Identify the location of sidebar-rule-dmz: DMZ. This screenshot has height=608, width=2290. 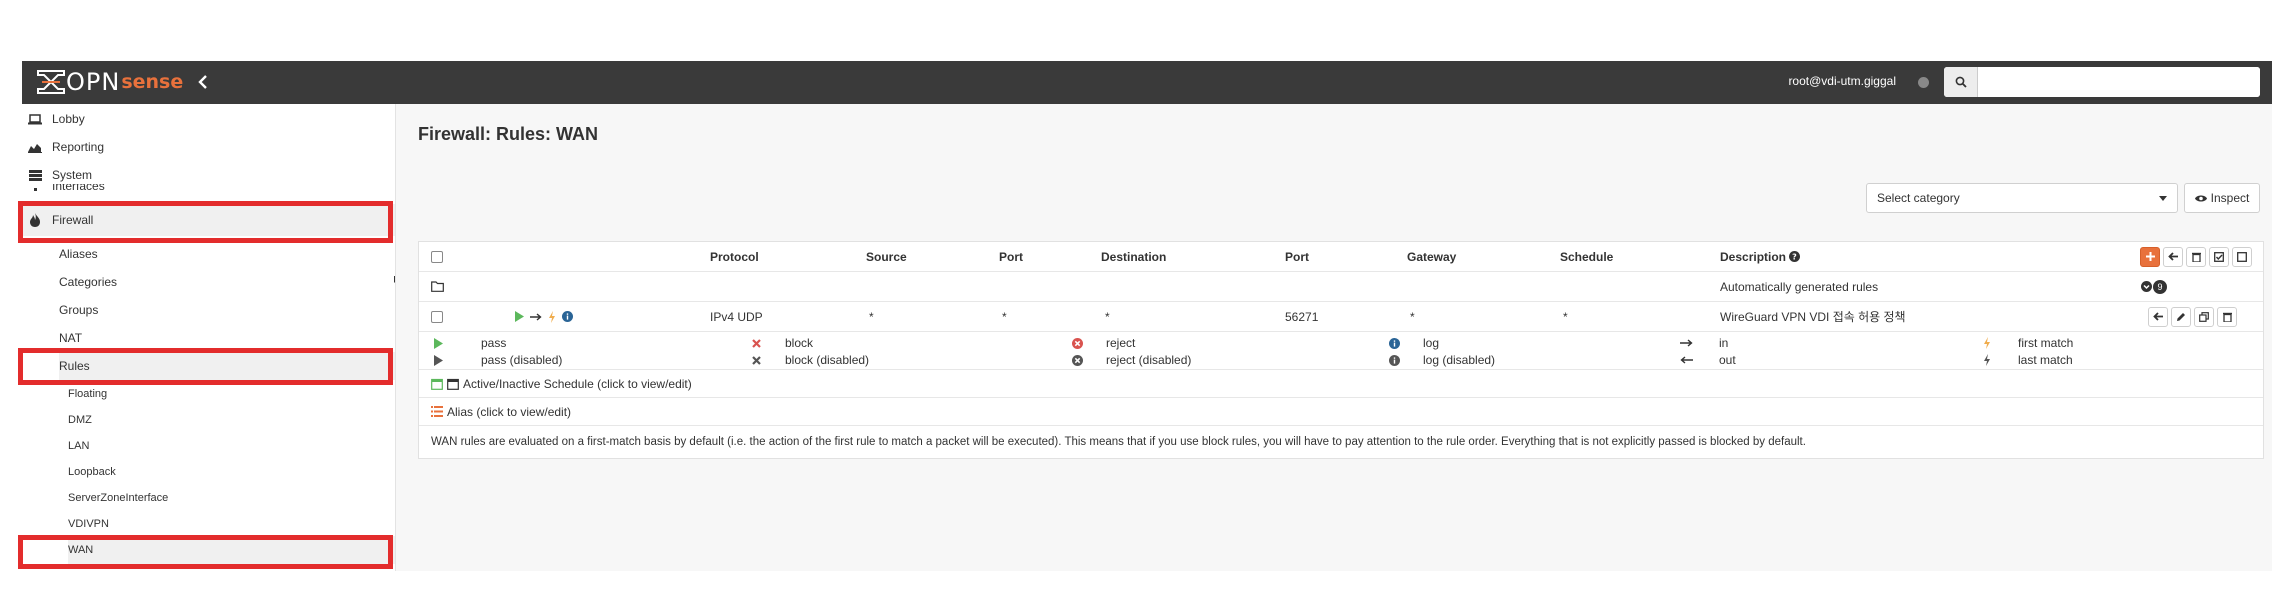
(228, 420).